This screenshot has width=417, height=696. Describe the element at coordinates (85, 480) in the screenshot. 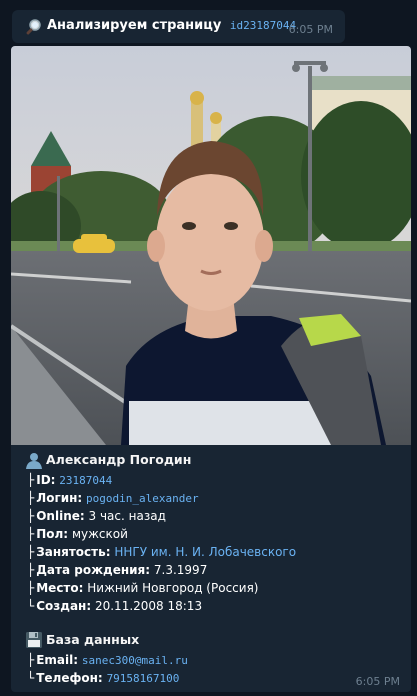

I see `field-value: 23187044` at that location.